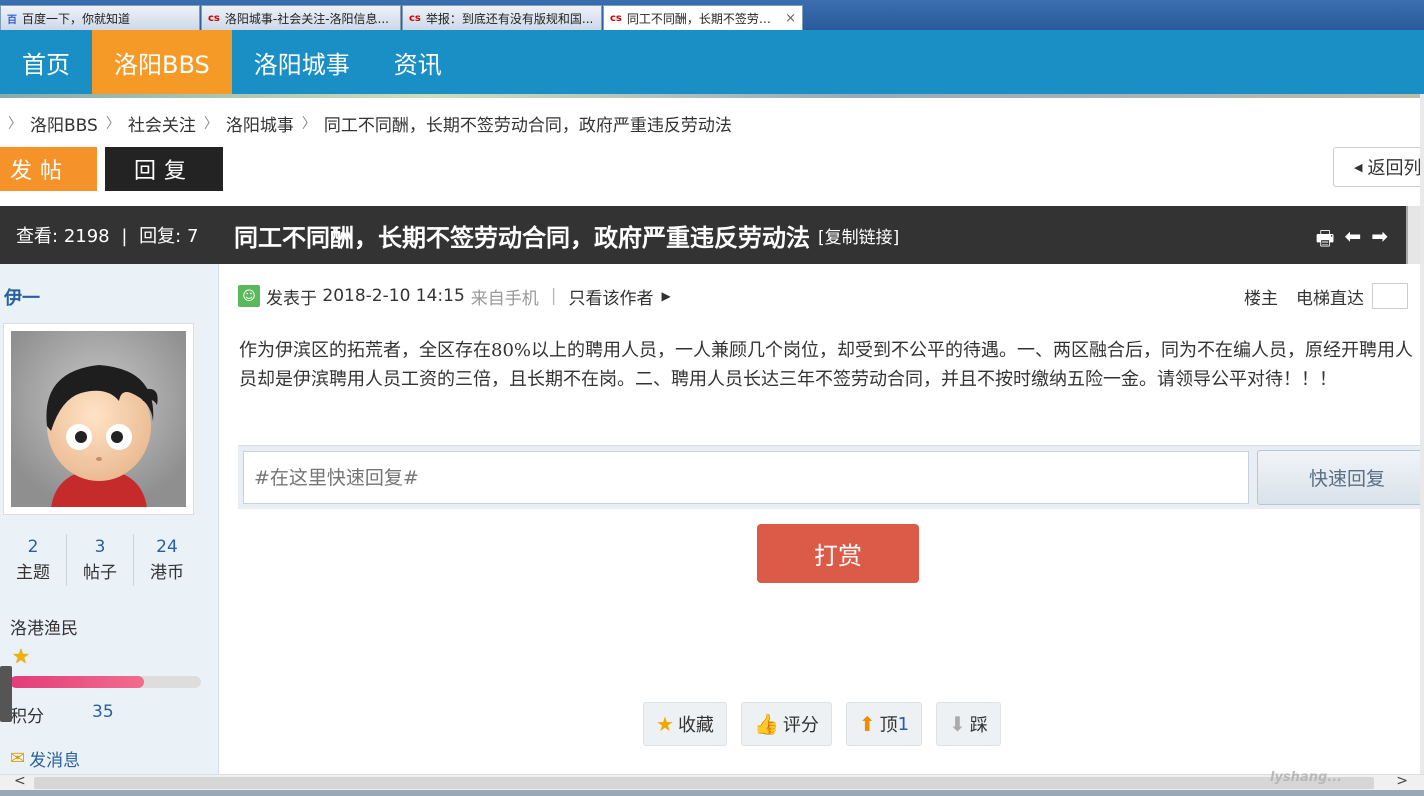 Image resolution: width=1424 pixels, height=796 pixels. Describe the element at coordinates (48, 169) in the screenshot. I see `new-post-button: 发帖` at that location.